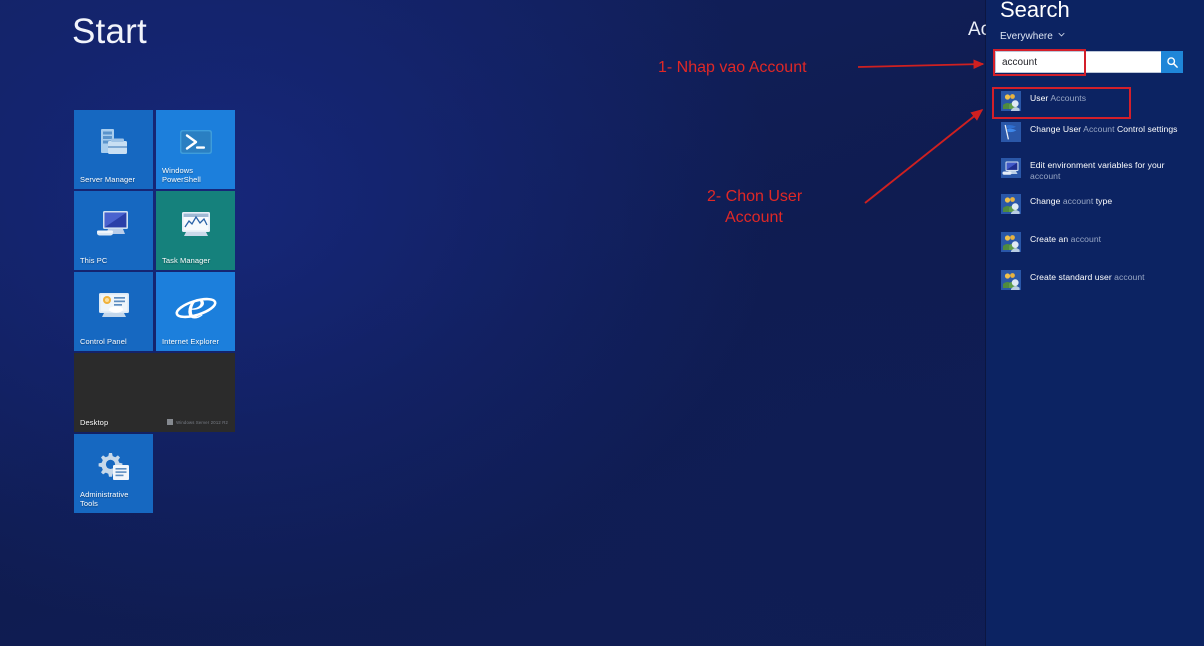 The height and width of the screenshot is (646, 1204). I want to click on tile-control-panel: Control Panel, so click(113, 311).